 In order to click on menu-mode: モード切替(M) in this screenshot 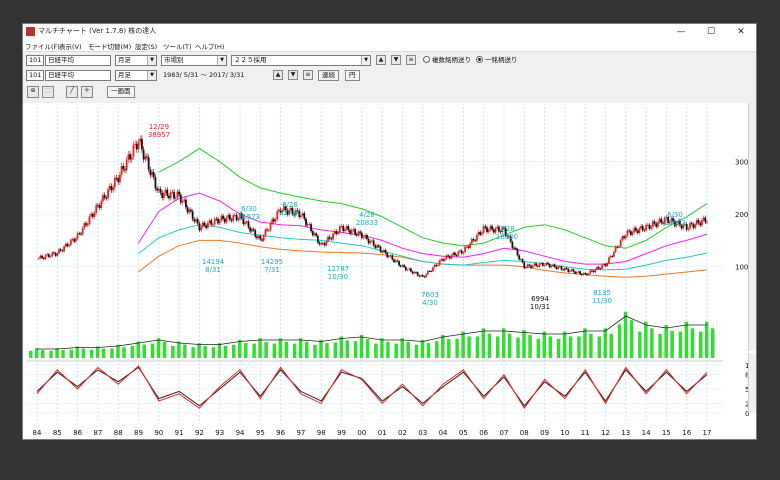, I will do `click(109, 46)`.